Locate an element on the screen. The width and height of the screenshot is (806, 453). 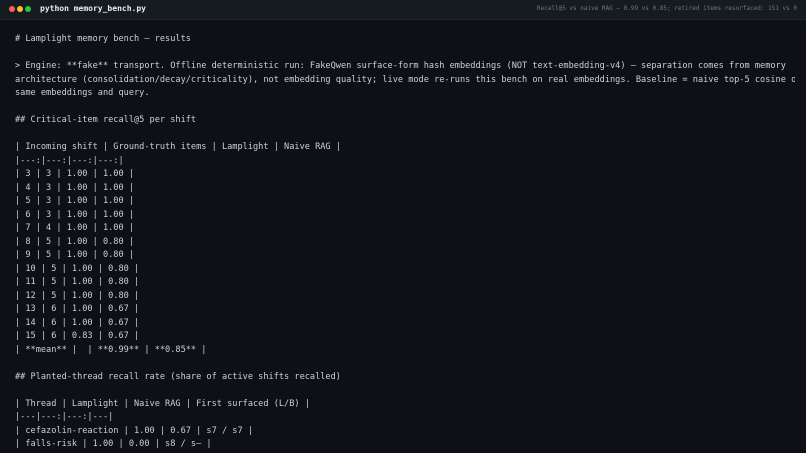
output-line: |---:|---:|---:|---:| is located at coordinates (69, 160).